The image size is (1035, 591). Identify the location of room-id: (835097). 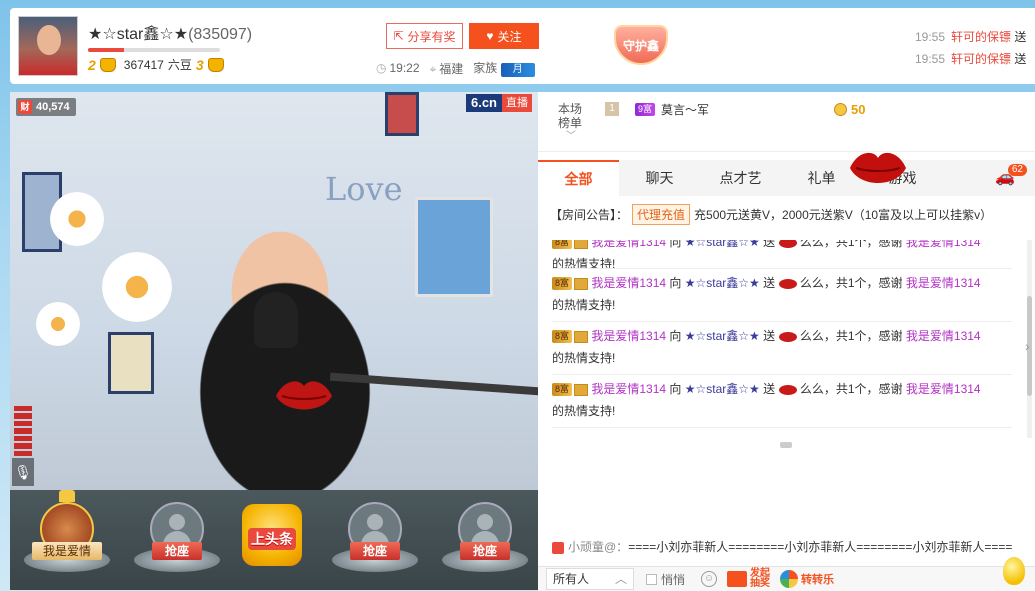
(220, 34).